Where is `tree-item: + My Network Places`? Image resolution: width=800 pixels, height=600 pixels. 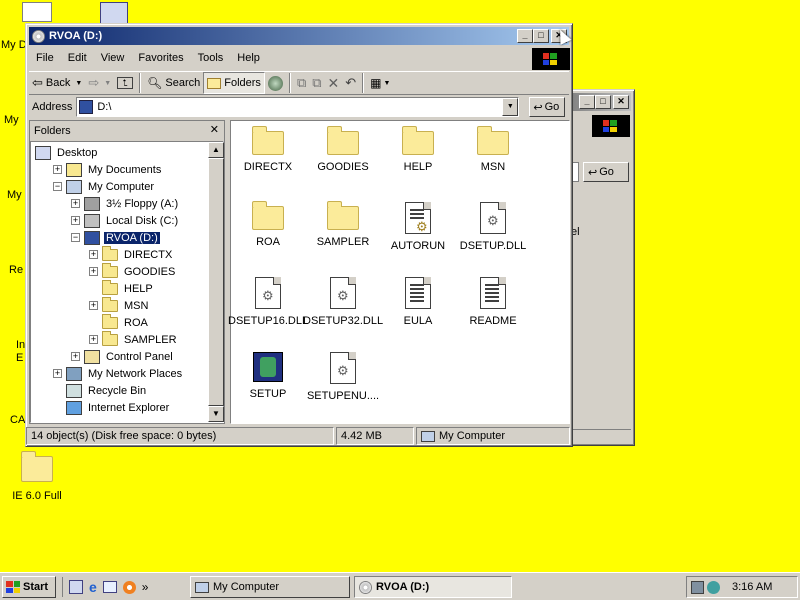
tree-item: + My Network Places is located at coordinates (118, 373).